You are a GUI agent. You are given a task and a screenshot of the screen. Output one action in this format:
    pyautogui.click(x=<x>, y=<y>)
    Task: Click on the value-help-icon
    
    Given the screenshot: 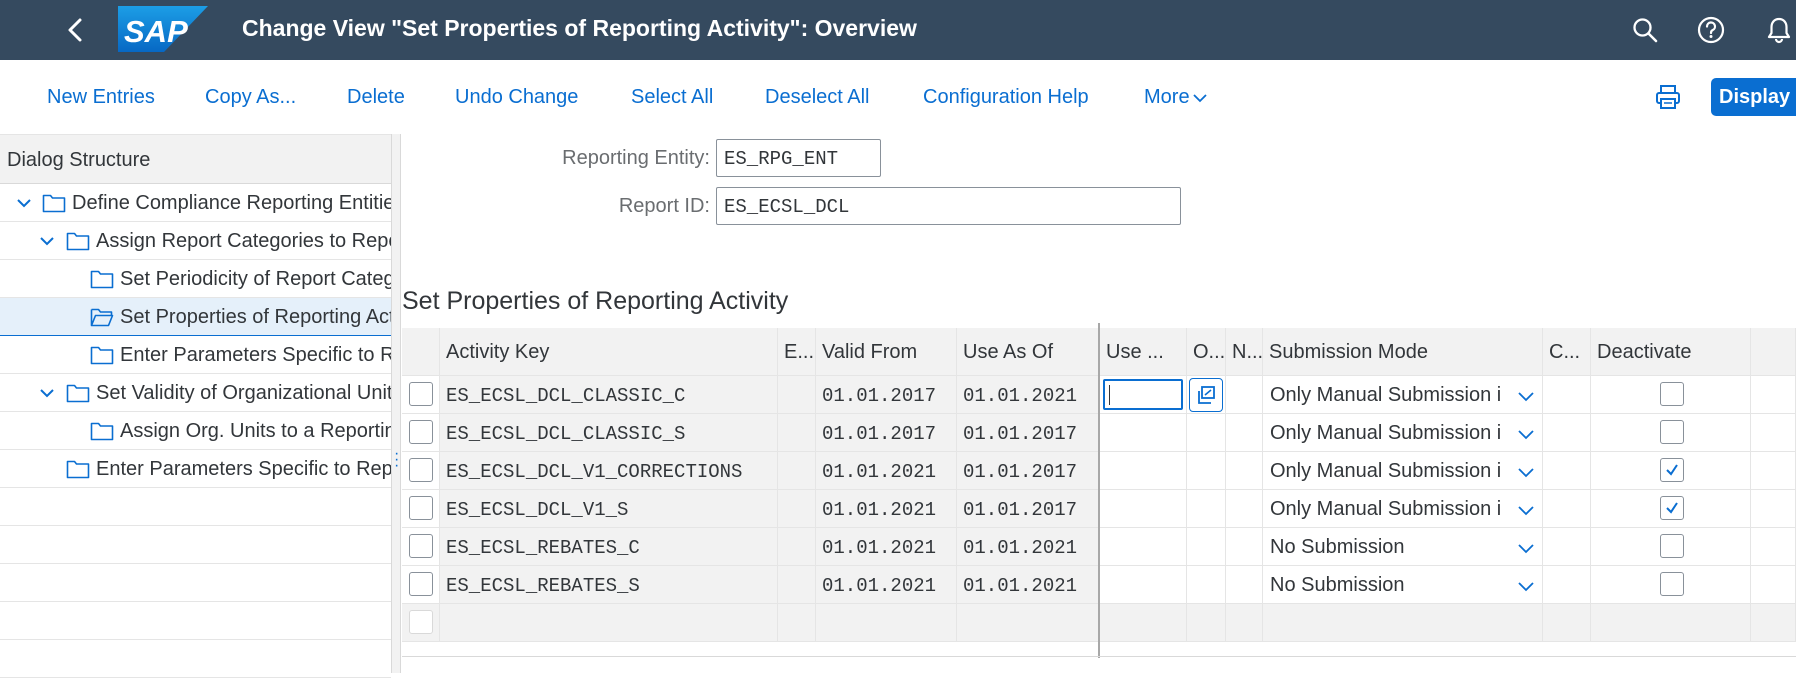 What is the action you would take?
    pyautogui.click(x=1206, y=395)
    